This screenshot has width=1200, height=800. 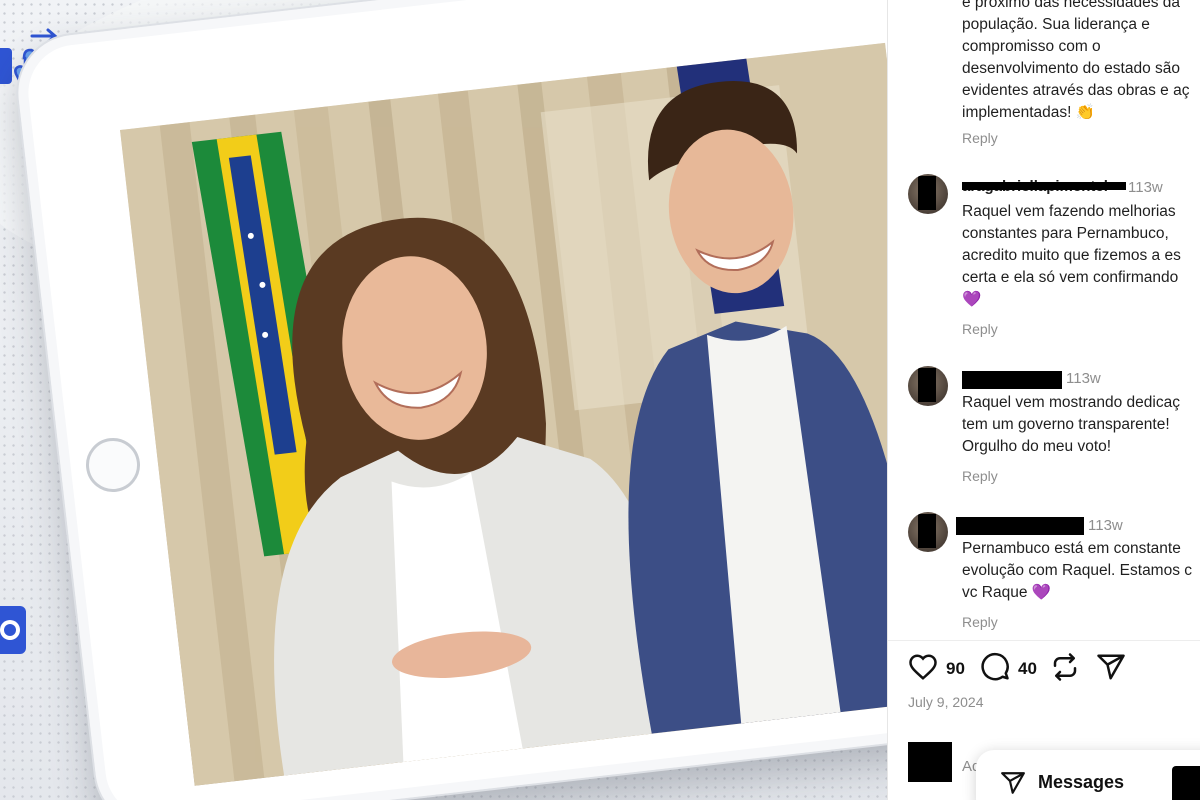 What do you see at coordinates (923, 667) in the screenshot?
I see `heart-icon` at bounding box center [923, 667].